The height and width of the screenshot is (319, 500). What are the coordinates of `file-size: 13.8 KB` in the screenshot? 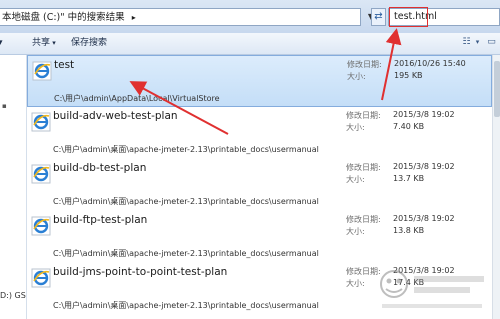 It's located at (409, 230).